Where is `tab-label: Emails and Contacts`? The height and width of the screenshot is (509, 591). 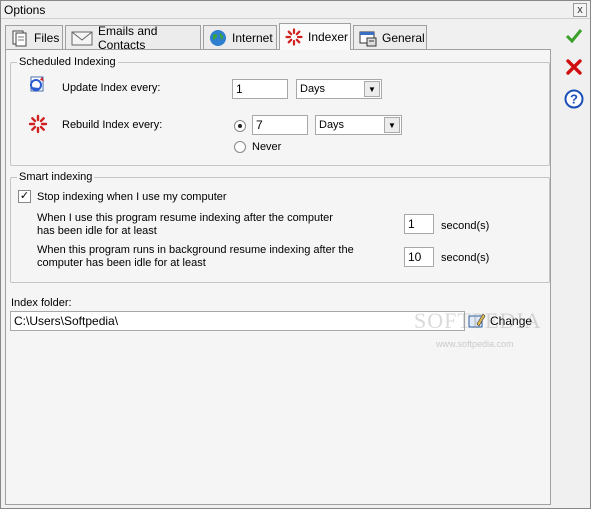 tab-label: Emails and Contacts is located at coordinates (128, 37).